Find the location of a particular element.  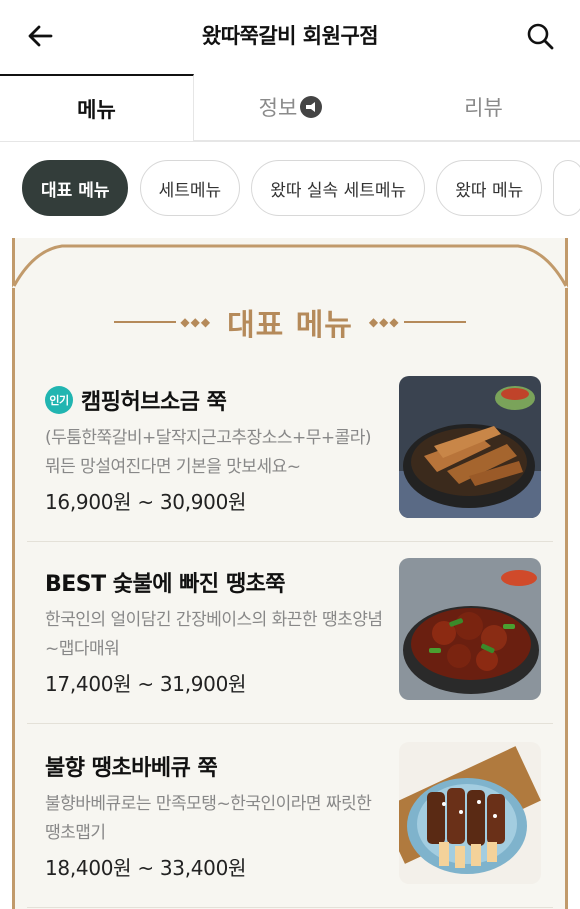

menu-item-name: 불향 땡초바베큐 쭉 is located at coordinates (131, 768).